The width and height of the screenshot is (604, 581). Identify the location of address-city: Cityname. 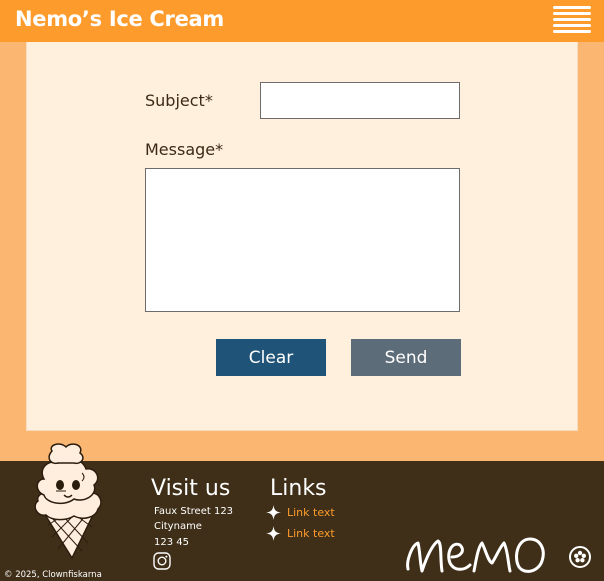
(178, 526).